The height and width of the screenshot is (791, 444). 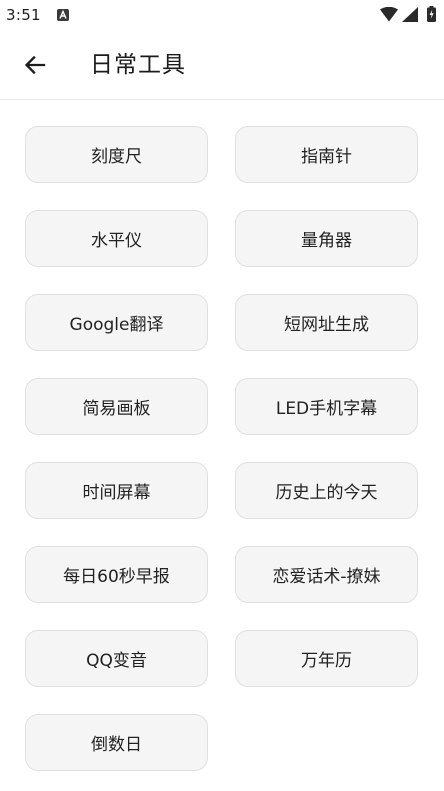 I want to click on tool-button-drawing-board: 简易画板, so click(x=116, y=406).